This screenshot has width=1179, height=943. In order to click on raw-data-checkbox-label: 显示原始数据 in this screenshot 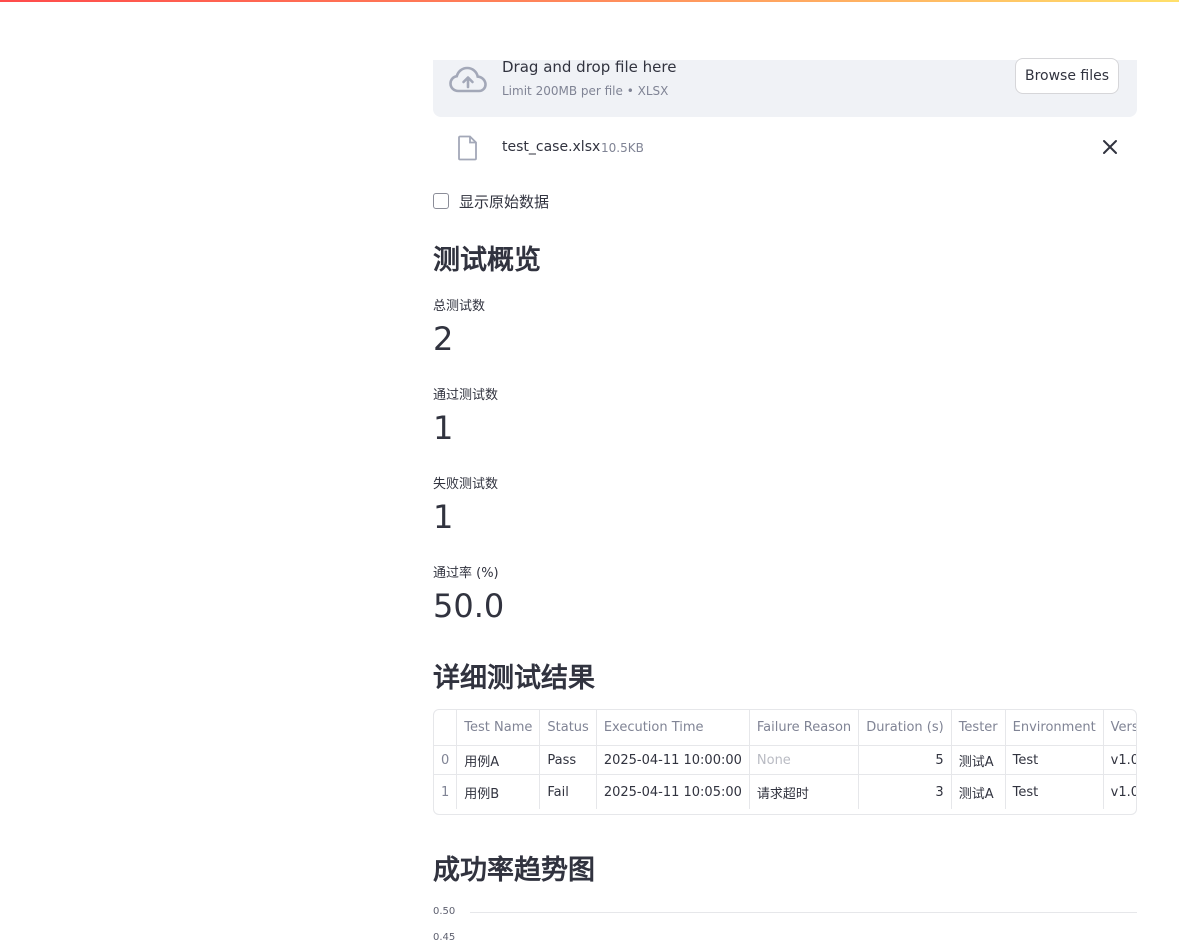, I will do `click(504, 202)`.